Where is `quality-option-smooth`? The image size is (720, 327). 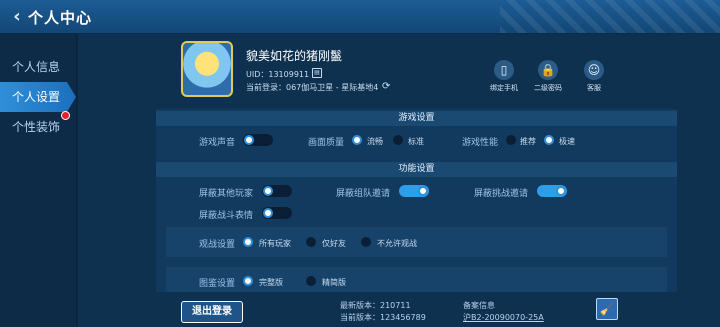 quality-option-smooth is located at coordinates (357, 140).